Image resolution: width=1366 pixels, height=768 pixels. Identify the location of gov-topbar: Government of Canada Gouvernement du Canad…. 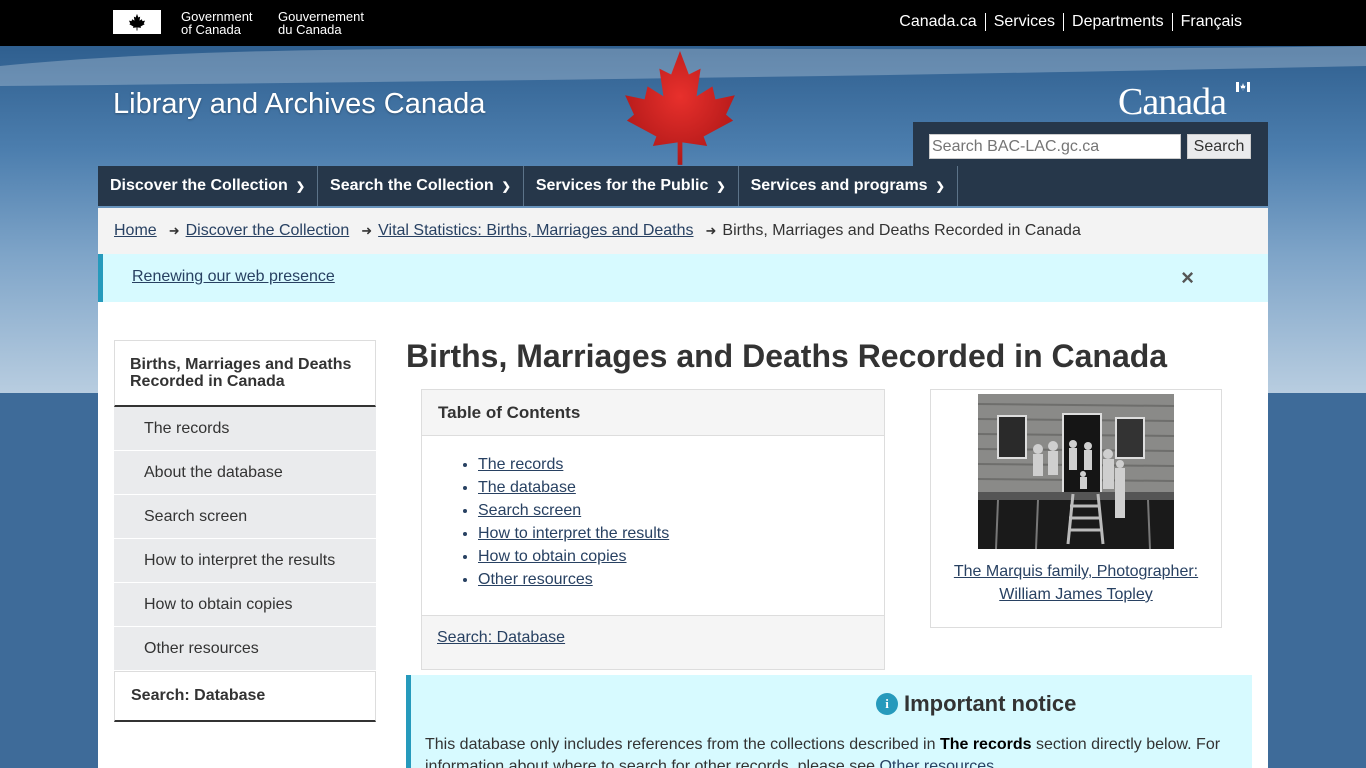
(683, 23).